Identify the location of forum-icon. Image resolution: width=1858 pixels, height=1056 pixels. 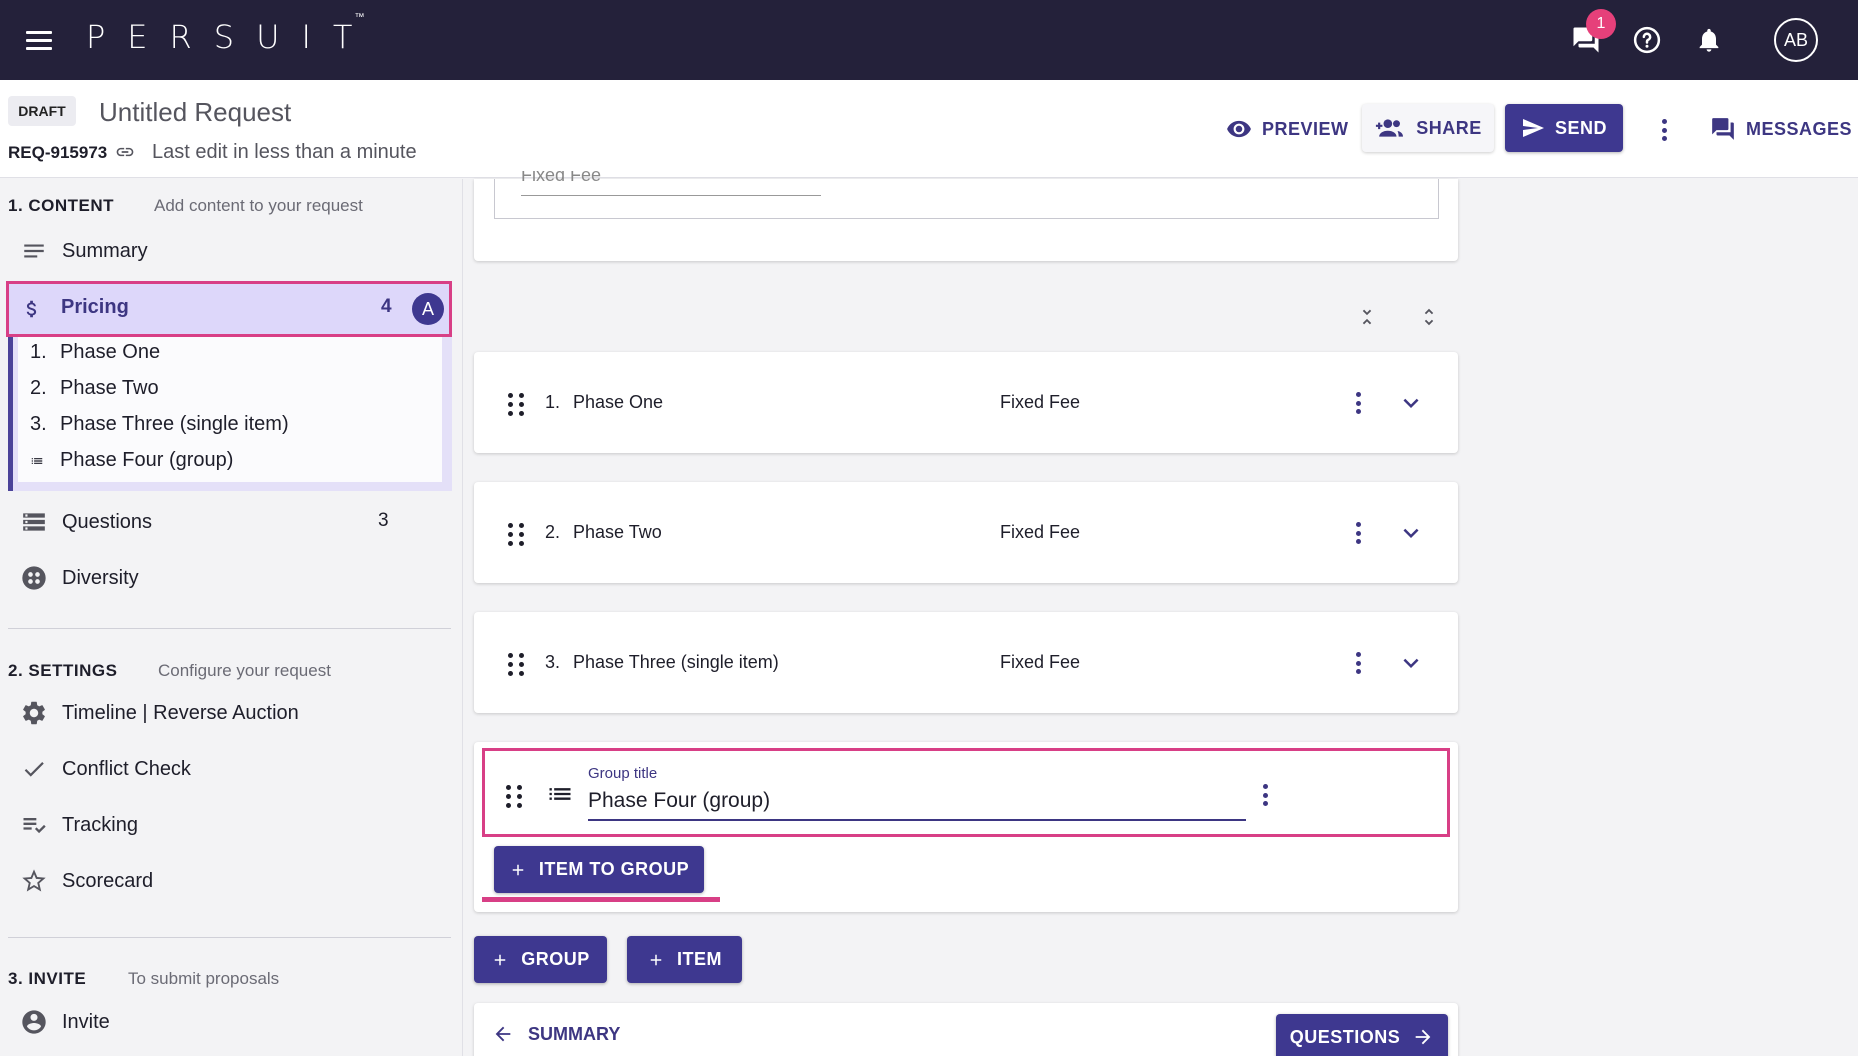
(1723, 129).